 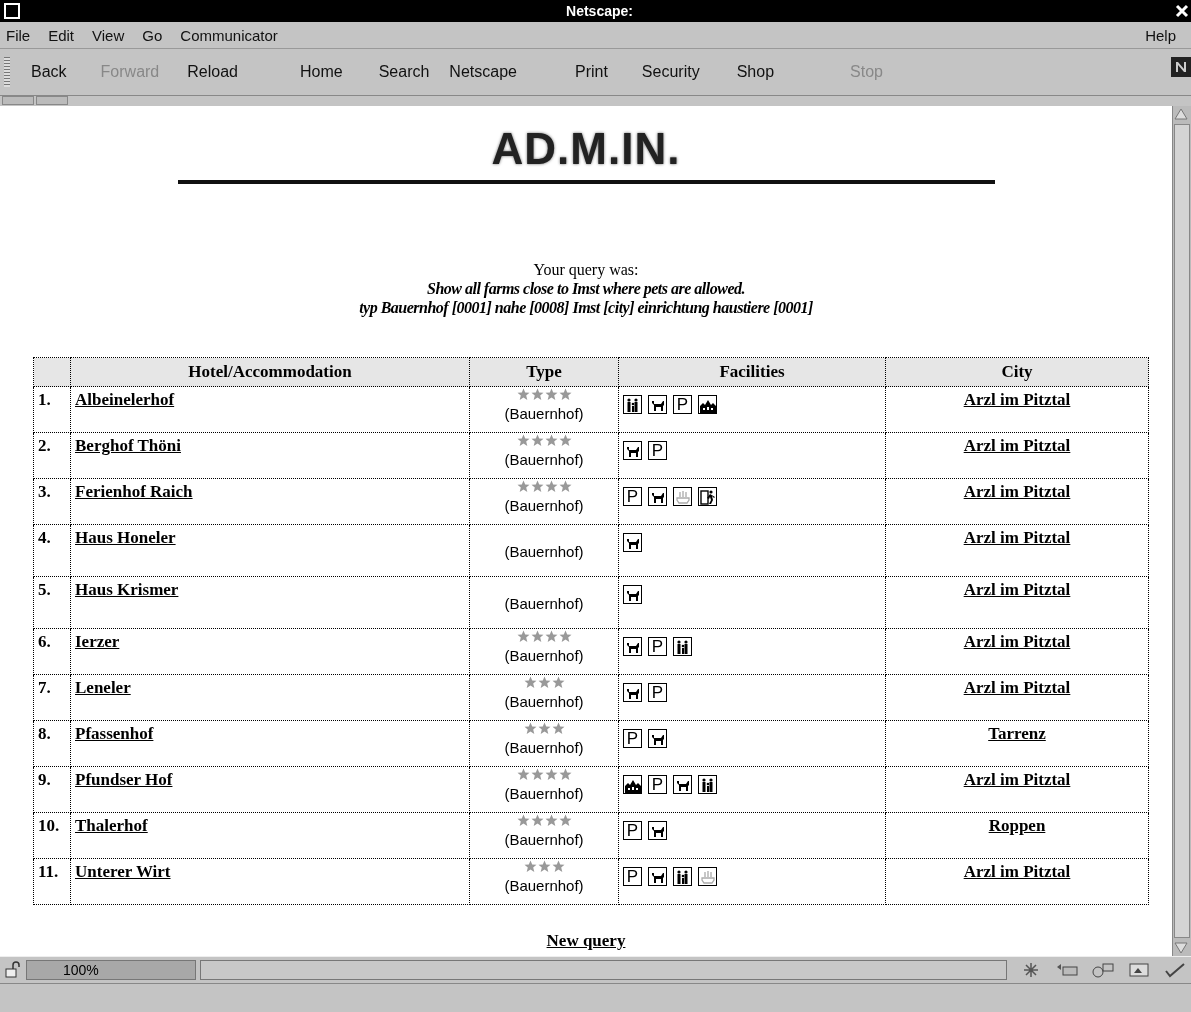 What do you see at coordinates (123, 871) in the screenshot?
I see `hotel-link: Unterer Wirt` at bounding box center [123, 871].